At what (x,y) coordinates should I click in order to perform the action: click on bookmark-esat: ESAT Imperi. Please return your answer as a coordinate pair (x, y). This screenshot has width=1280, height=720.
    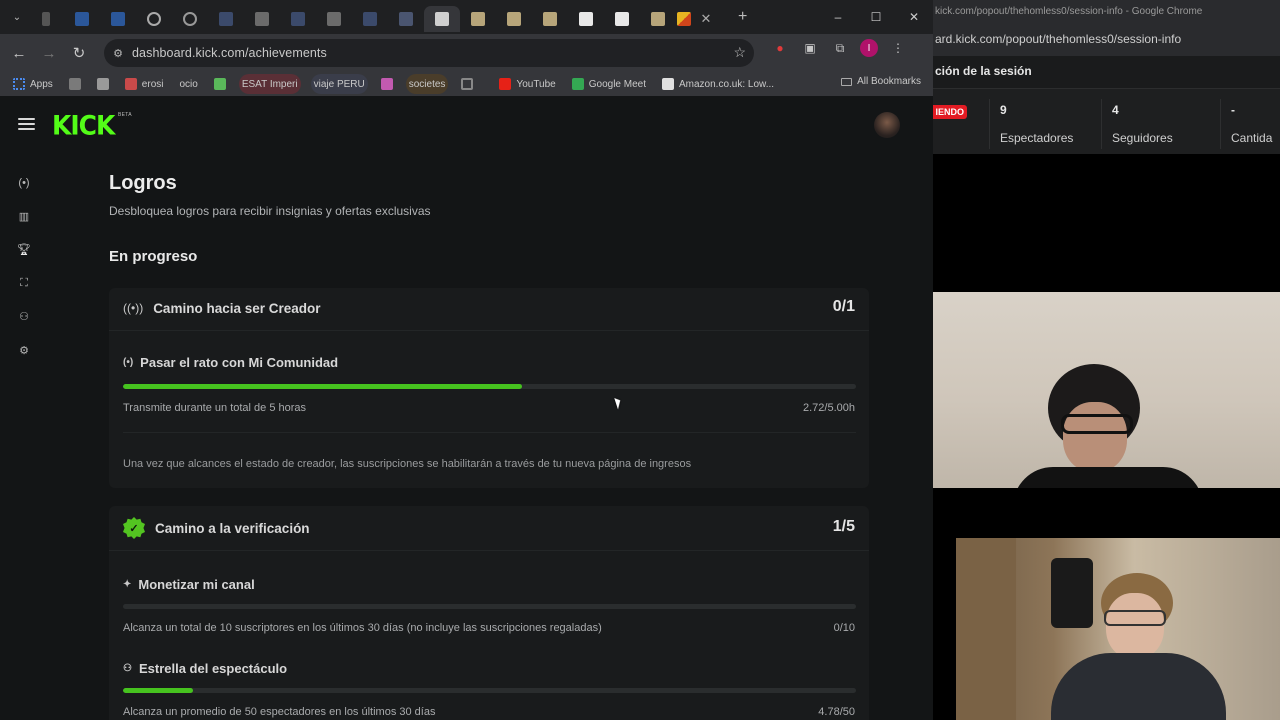
    Looking at the image, I should click on (269, 84).